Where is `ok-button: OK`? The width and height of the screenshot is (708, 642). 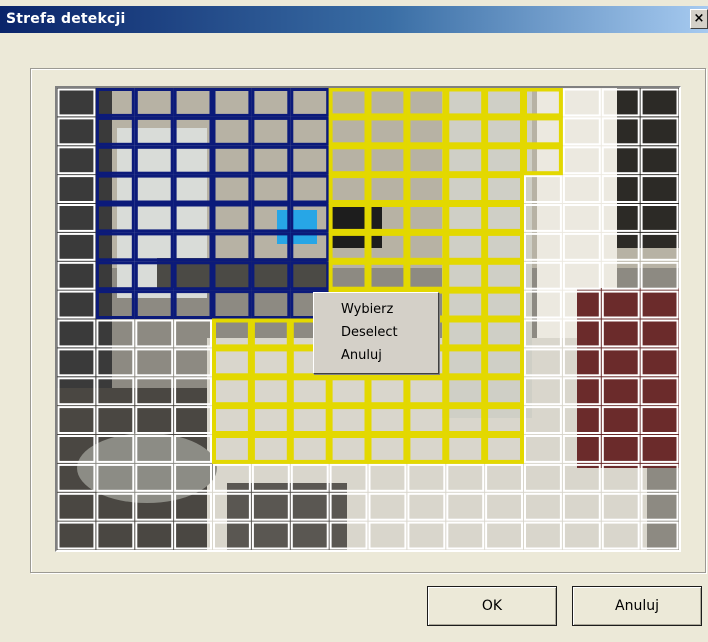
ok-button: OK is located at coordinates (492, 606).